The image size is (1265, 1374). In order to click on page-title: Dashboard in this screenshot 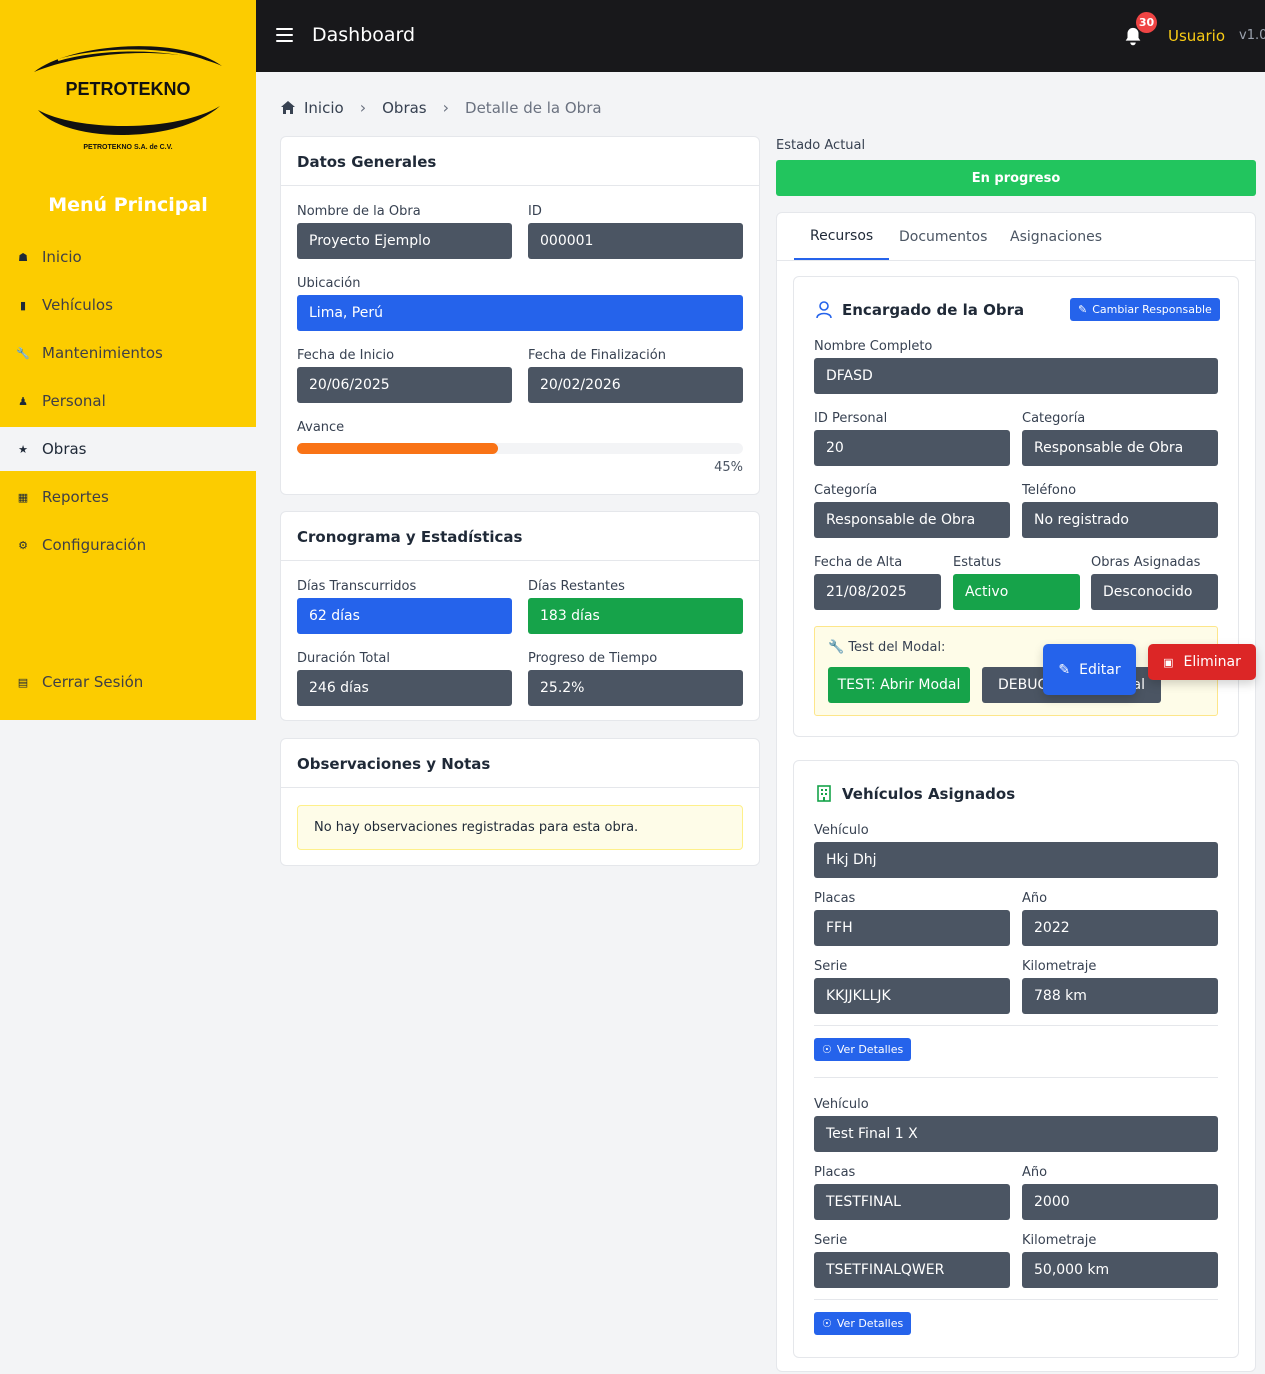, I will do `click(364, 35)`.